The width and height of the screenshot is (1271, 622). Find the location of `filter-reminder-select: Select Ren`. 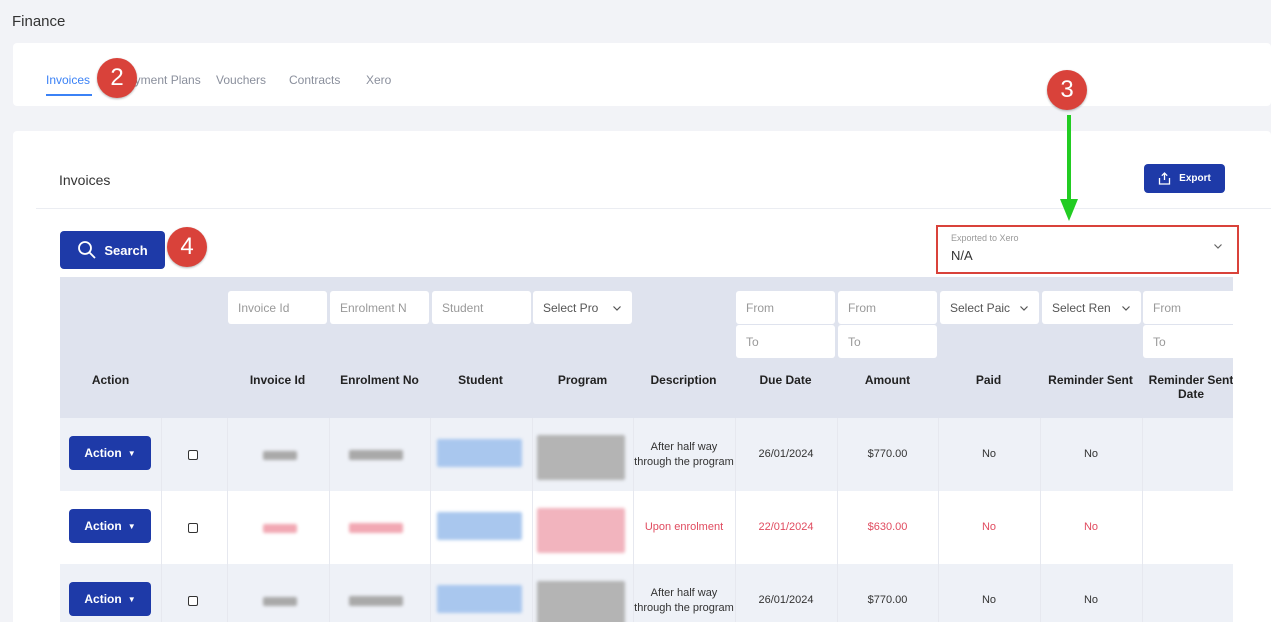

filter-reminder-select: Select Ren is located at coordinates (1091, 307).